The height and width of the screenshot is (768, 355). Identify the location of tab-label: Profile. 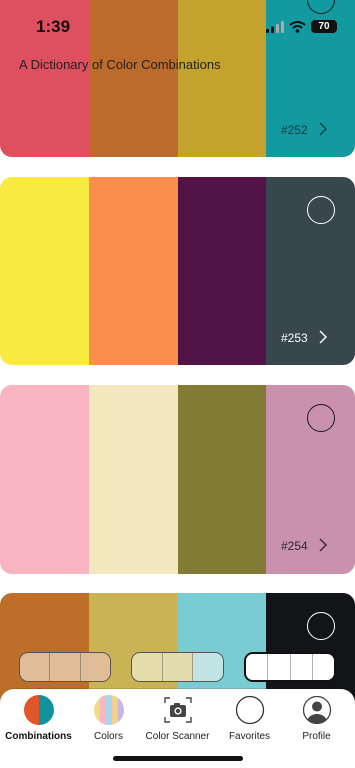
(316, 736).